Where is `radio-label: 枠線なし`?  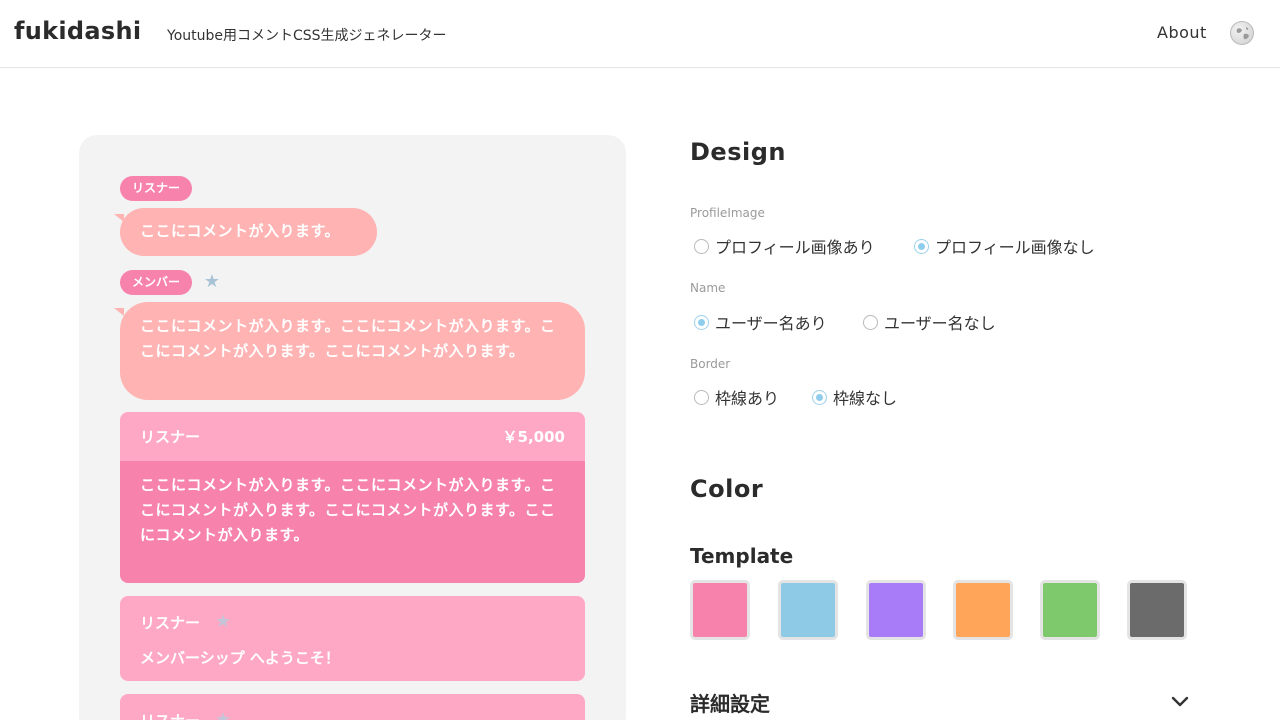 radio-label: 枠線なし is located at coordinates (865, 398).